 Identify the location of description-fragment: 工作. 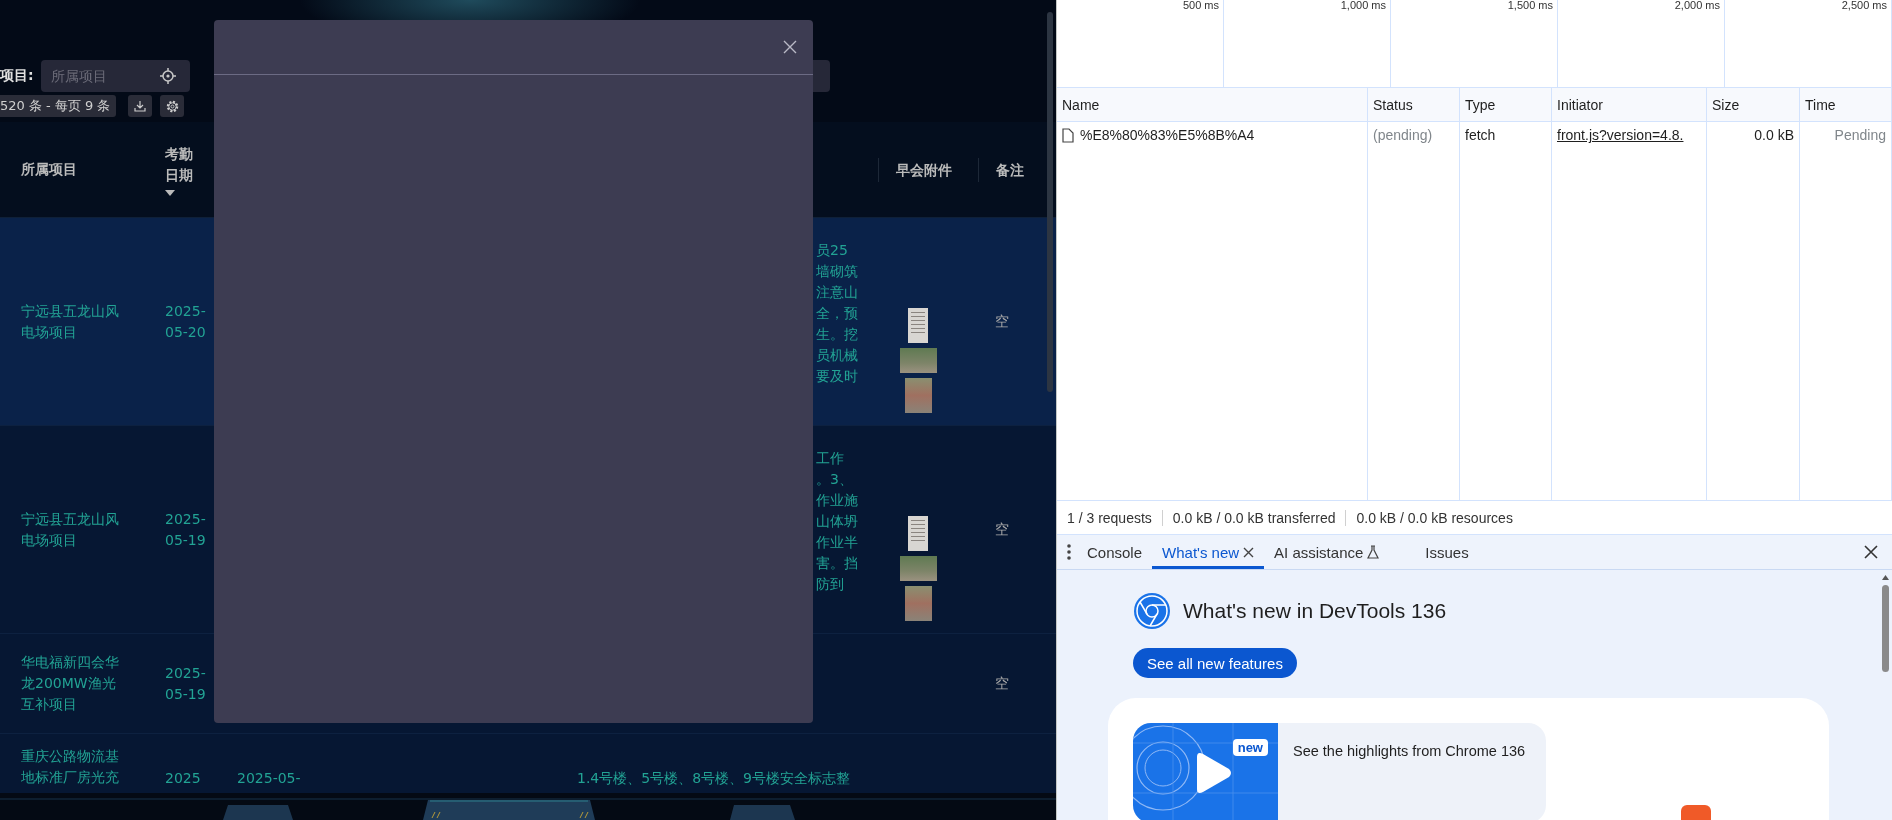
(830, 458).